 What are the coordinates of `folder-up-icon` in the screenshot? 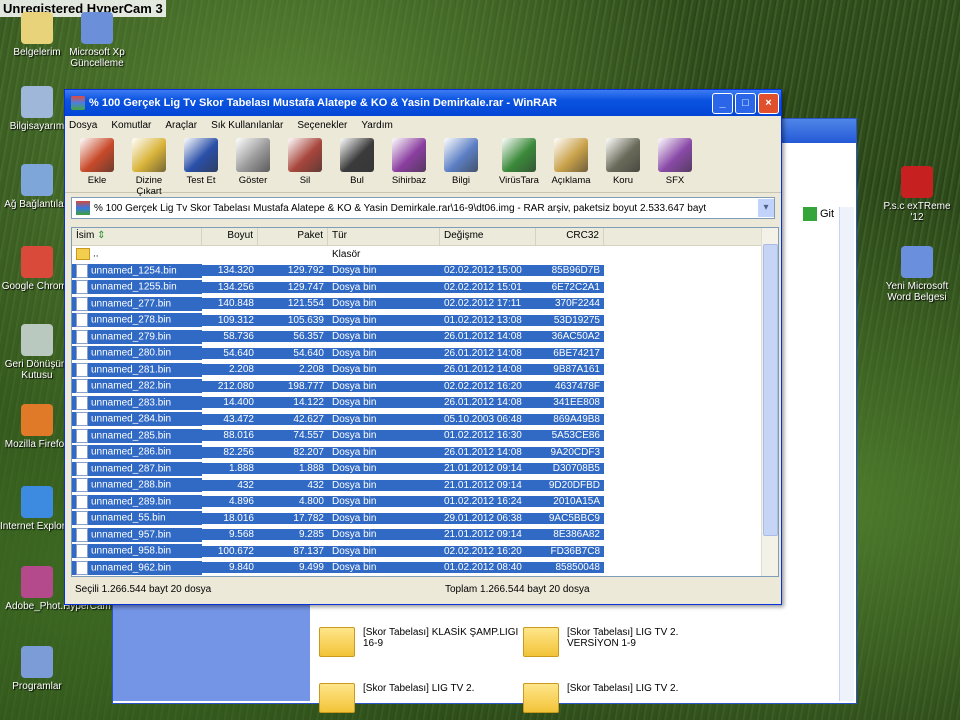 It's located at (83, 254).